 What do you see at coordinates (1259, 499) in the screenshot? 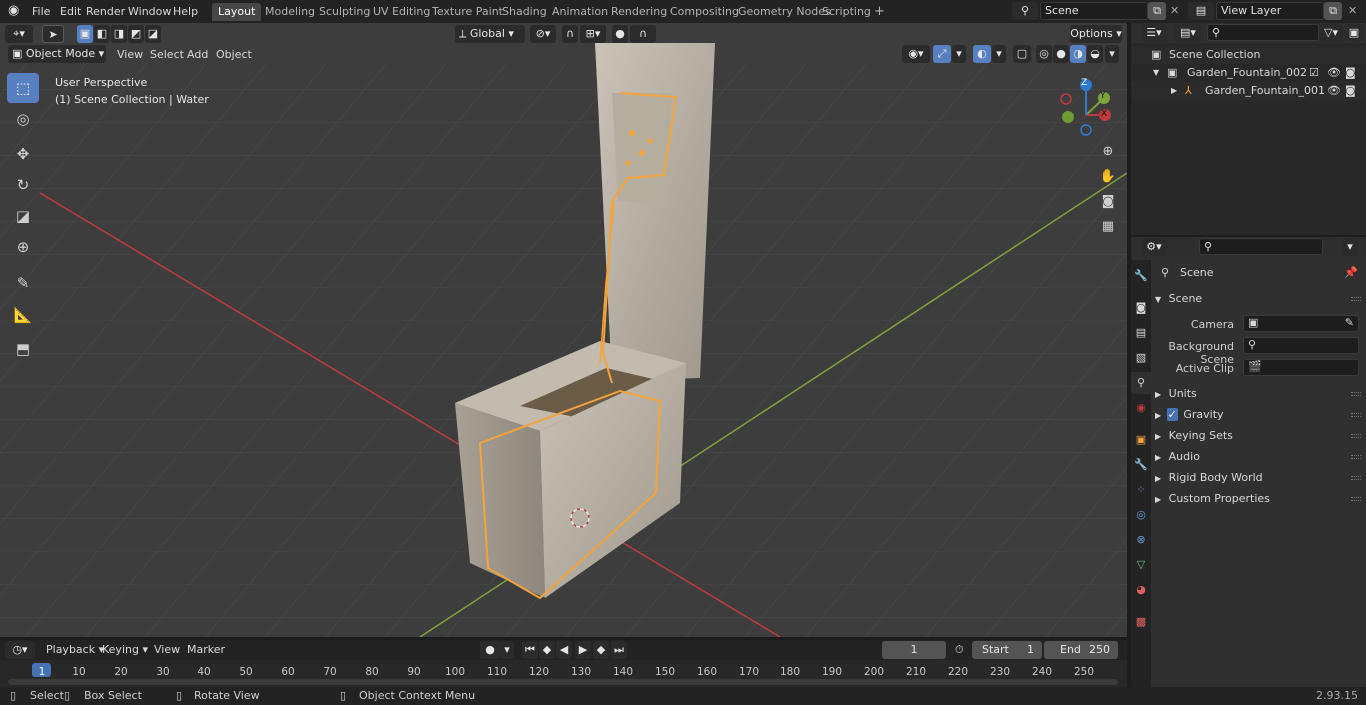
I see `custom-properties-panel-header: ▶ Custom Properties` at bounding box center [1259, 499].